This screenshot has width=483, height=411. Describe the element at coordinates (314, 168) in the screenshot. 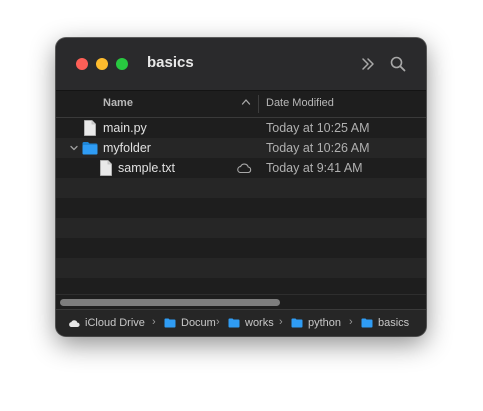

I see `file-date: Today at 9:41 AM` at that location.